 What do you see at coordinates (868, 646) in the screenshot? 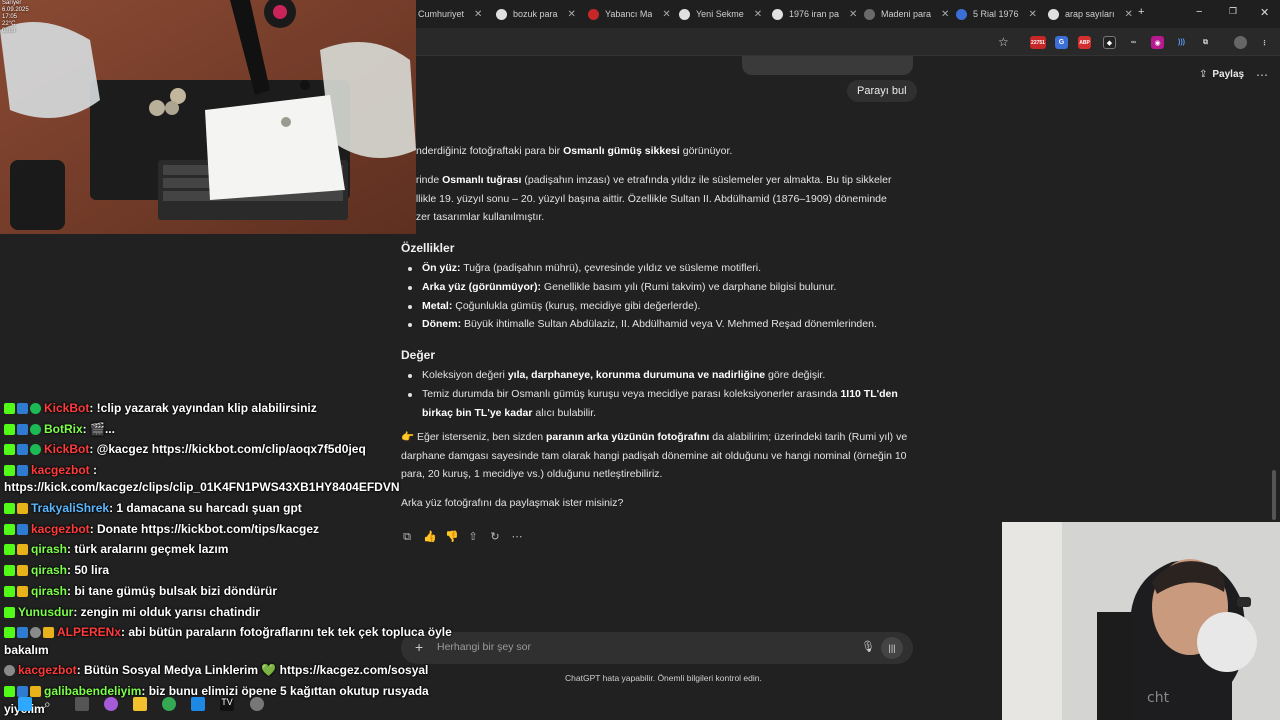
I see `microphone-icon: 🎙` at bounding box center [868, 646].